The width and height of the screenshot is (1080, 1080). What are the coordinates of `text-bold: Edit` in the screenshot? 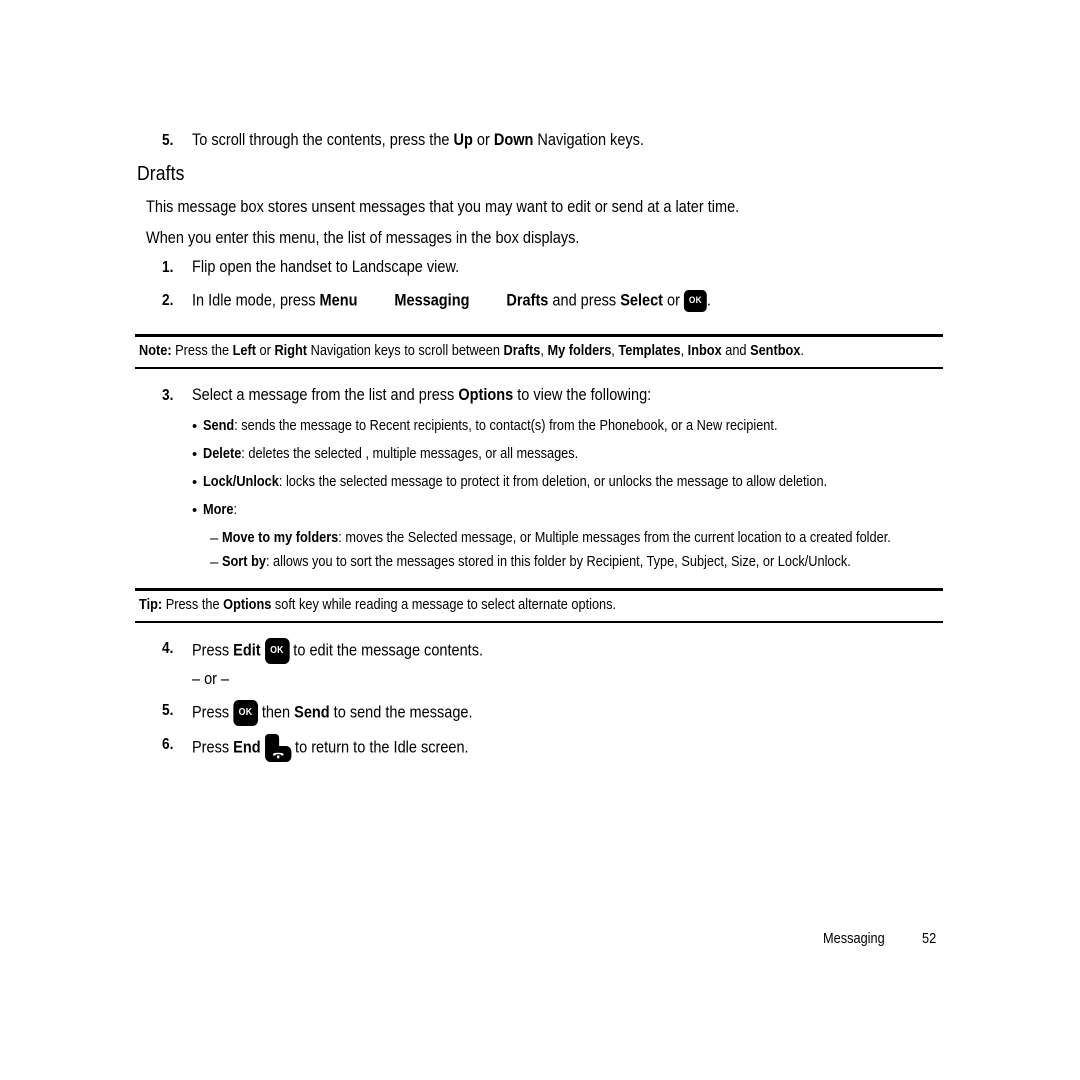 It's located at (247, 650).